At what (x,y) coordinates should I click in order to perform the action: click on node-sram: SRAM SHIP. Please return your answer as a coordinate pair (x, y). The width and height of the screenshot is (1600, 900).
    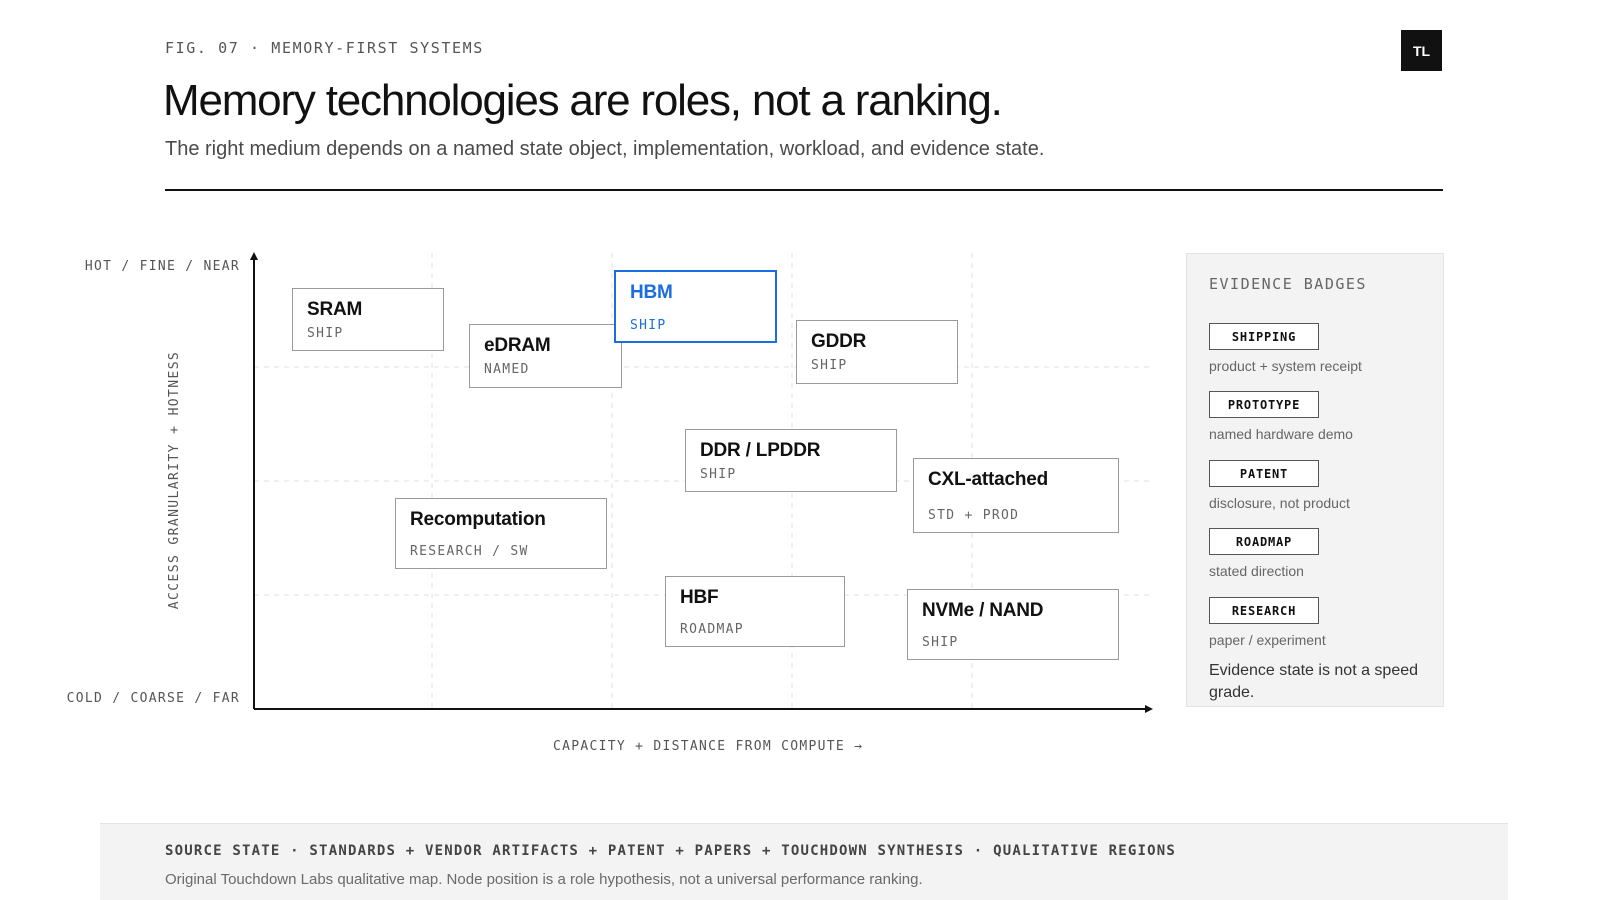
    Looking at the image, I should click on (368, 319).